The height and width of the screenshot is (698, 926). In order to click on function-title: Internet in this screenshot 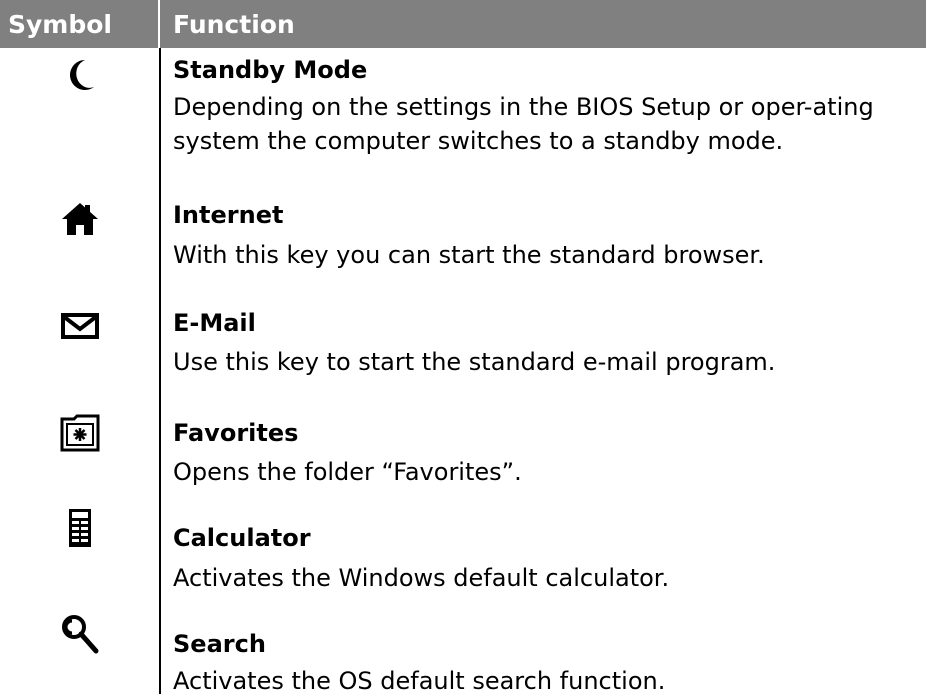, I will do `click(228, 215)`.